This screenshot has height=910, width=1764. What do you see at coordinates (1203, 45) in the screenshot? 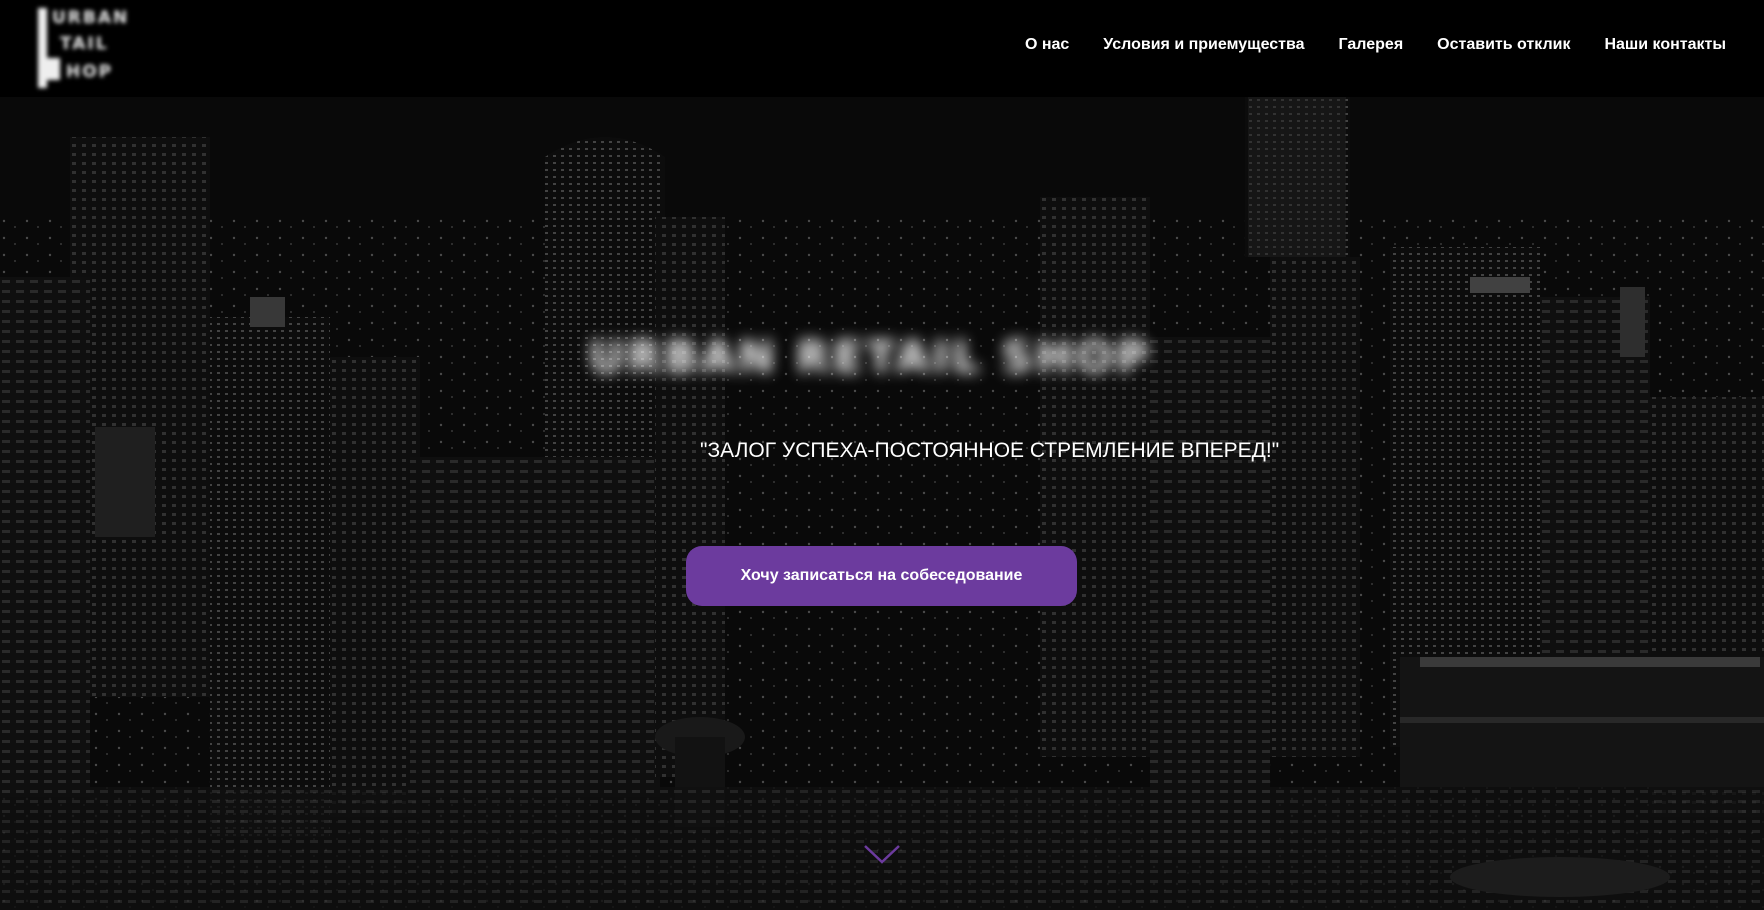
I see `nav-item-conditions: Условия и приемущества` at bounding box center [1203, 45].